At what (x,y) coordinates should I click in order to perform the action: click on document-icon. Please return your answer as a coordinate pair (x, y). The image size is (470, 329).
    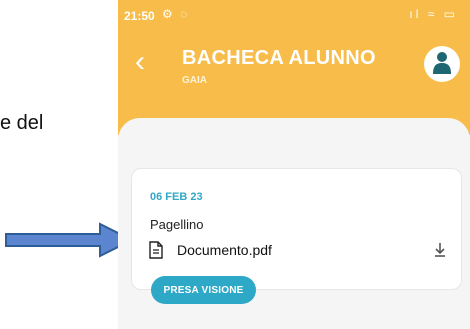
    Looking at the image, I should click on (156, 250).